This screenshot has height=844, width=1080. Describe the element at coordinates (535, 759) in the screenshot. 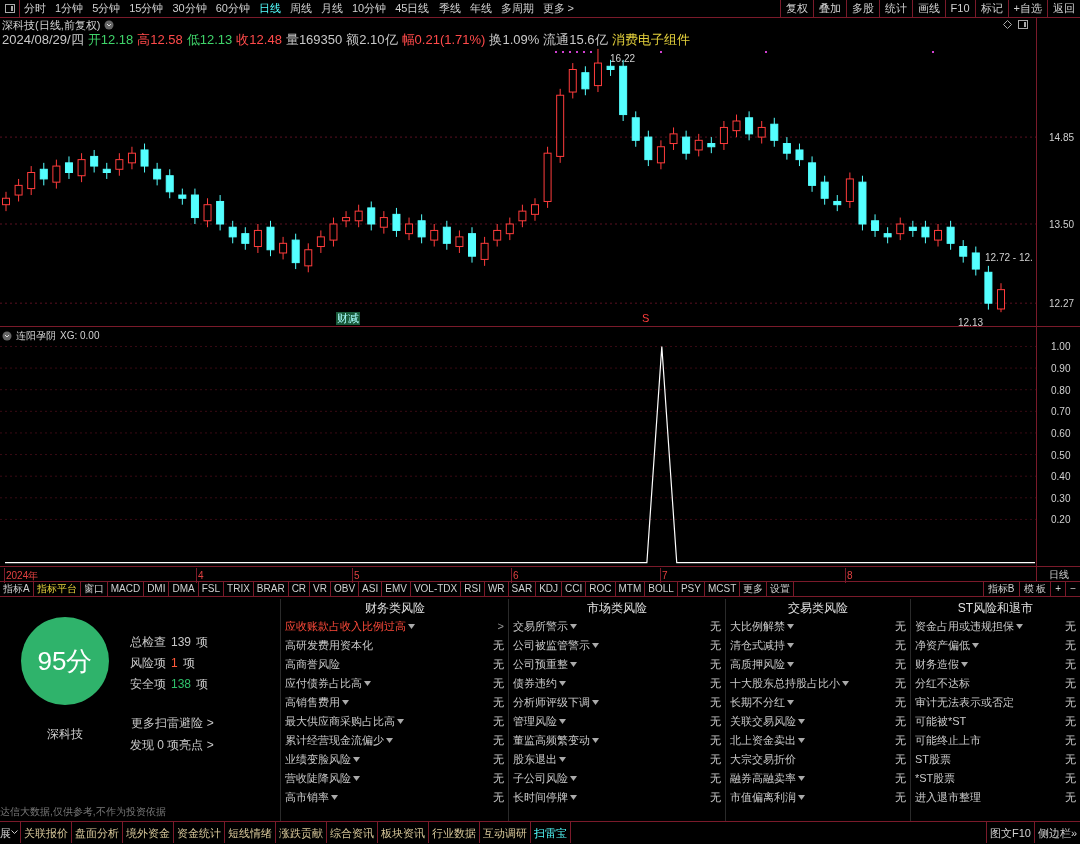

I see `risk-item-label: 股东退出` at that location.